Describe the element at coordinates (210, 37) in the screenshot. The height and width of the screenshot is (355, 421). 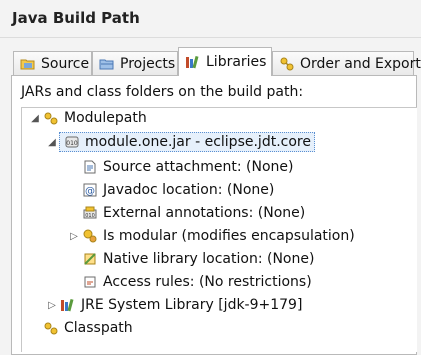
I see `title-separator` at that location.